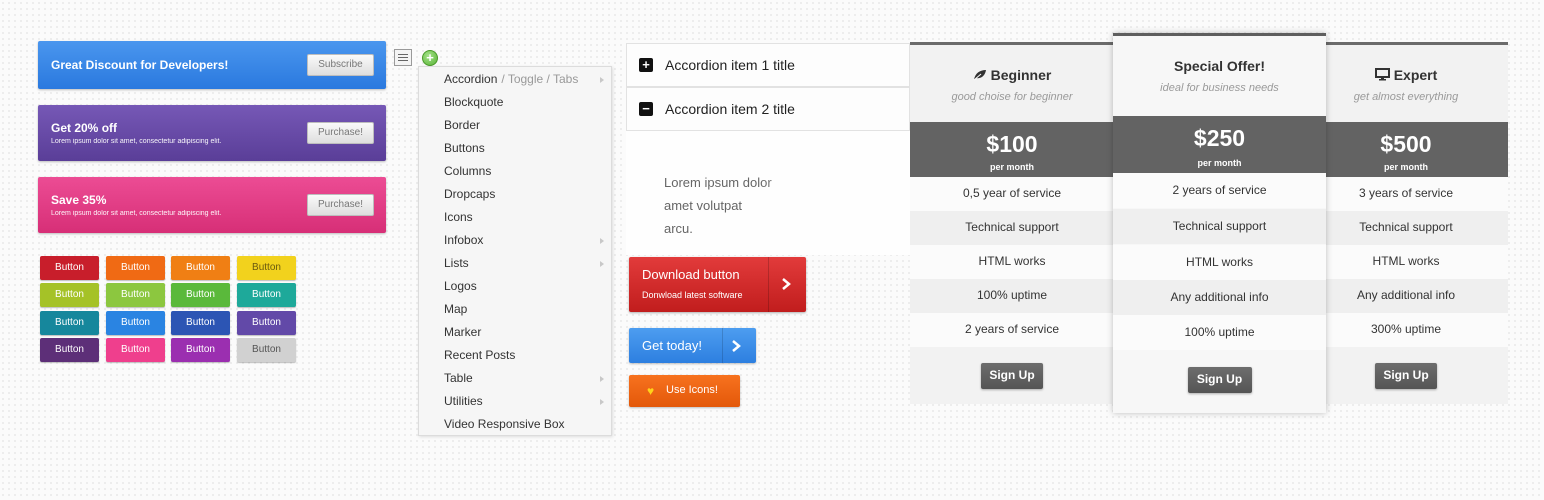 This screenshot has height=500, width=1544. I want to click on menu-item: Buttons, so click(464, 148).